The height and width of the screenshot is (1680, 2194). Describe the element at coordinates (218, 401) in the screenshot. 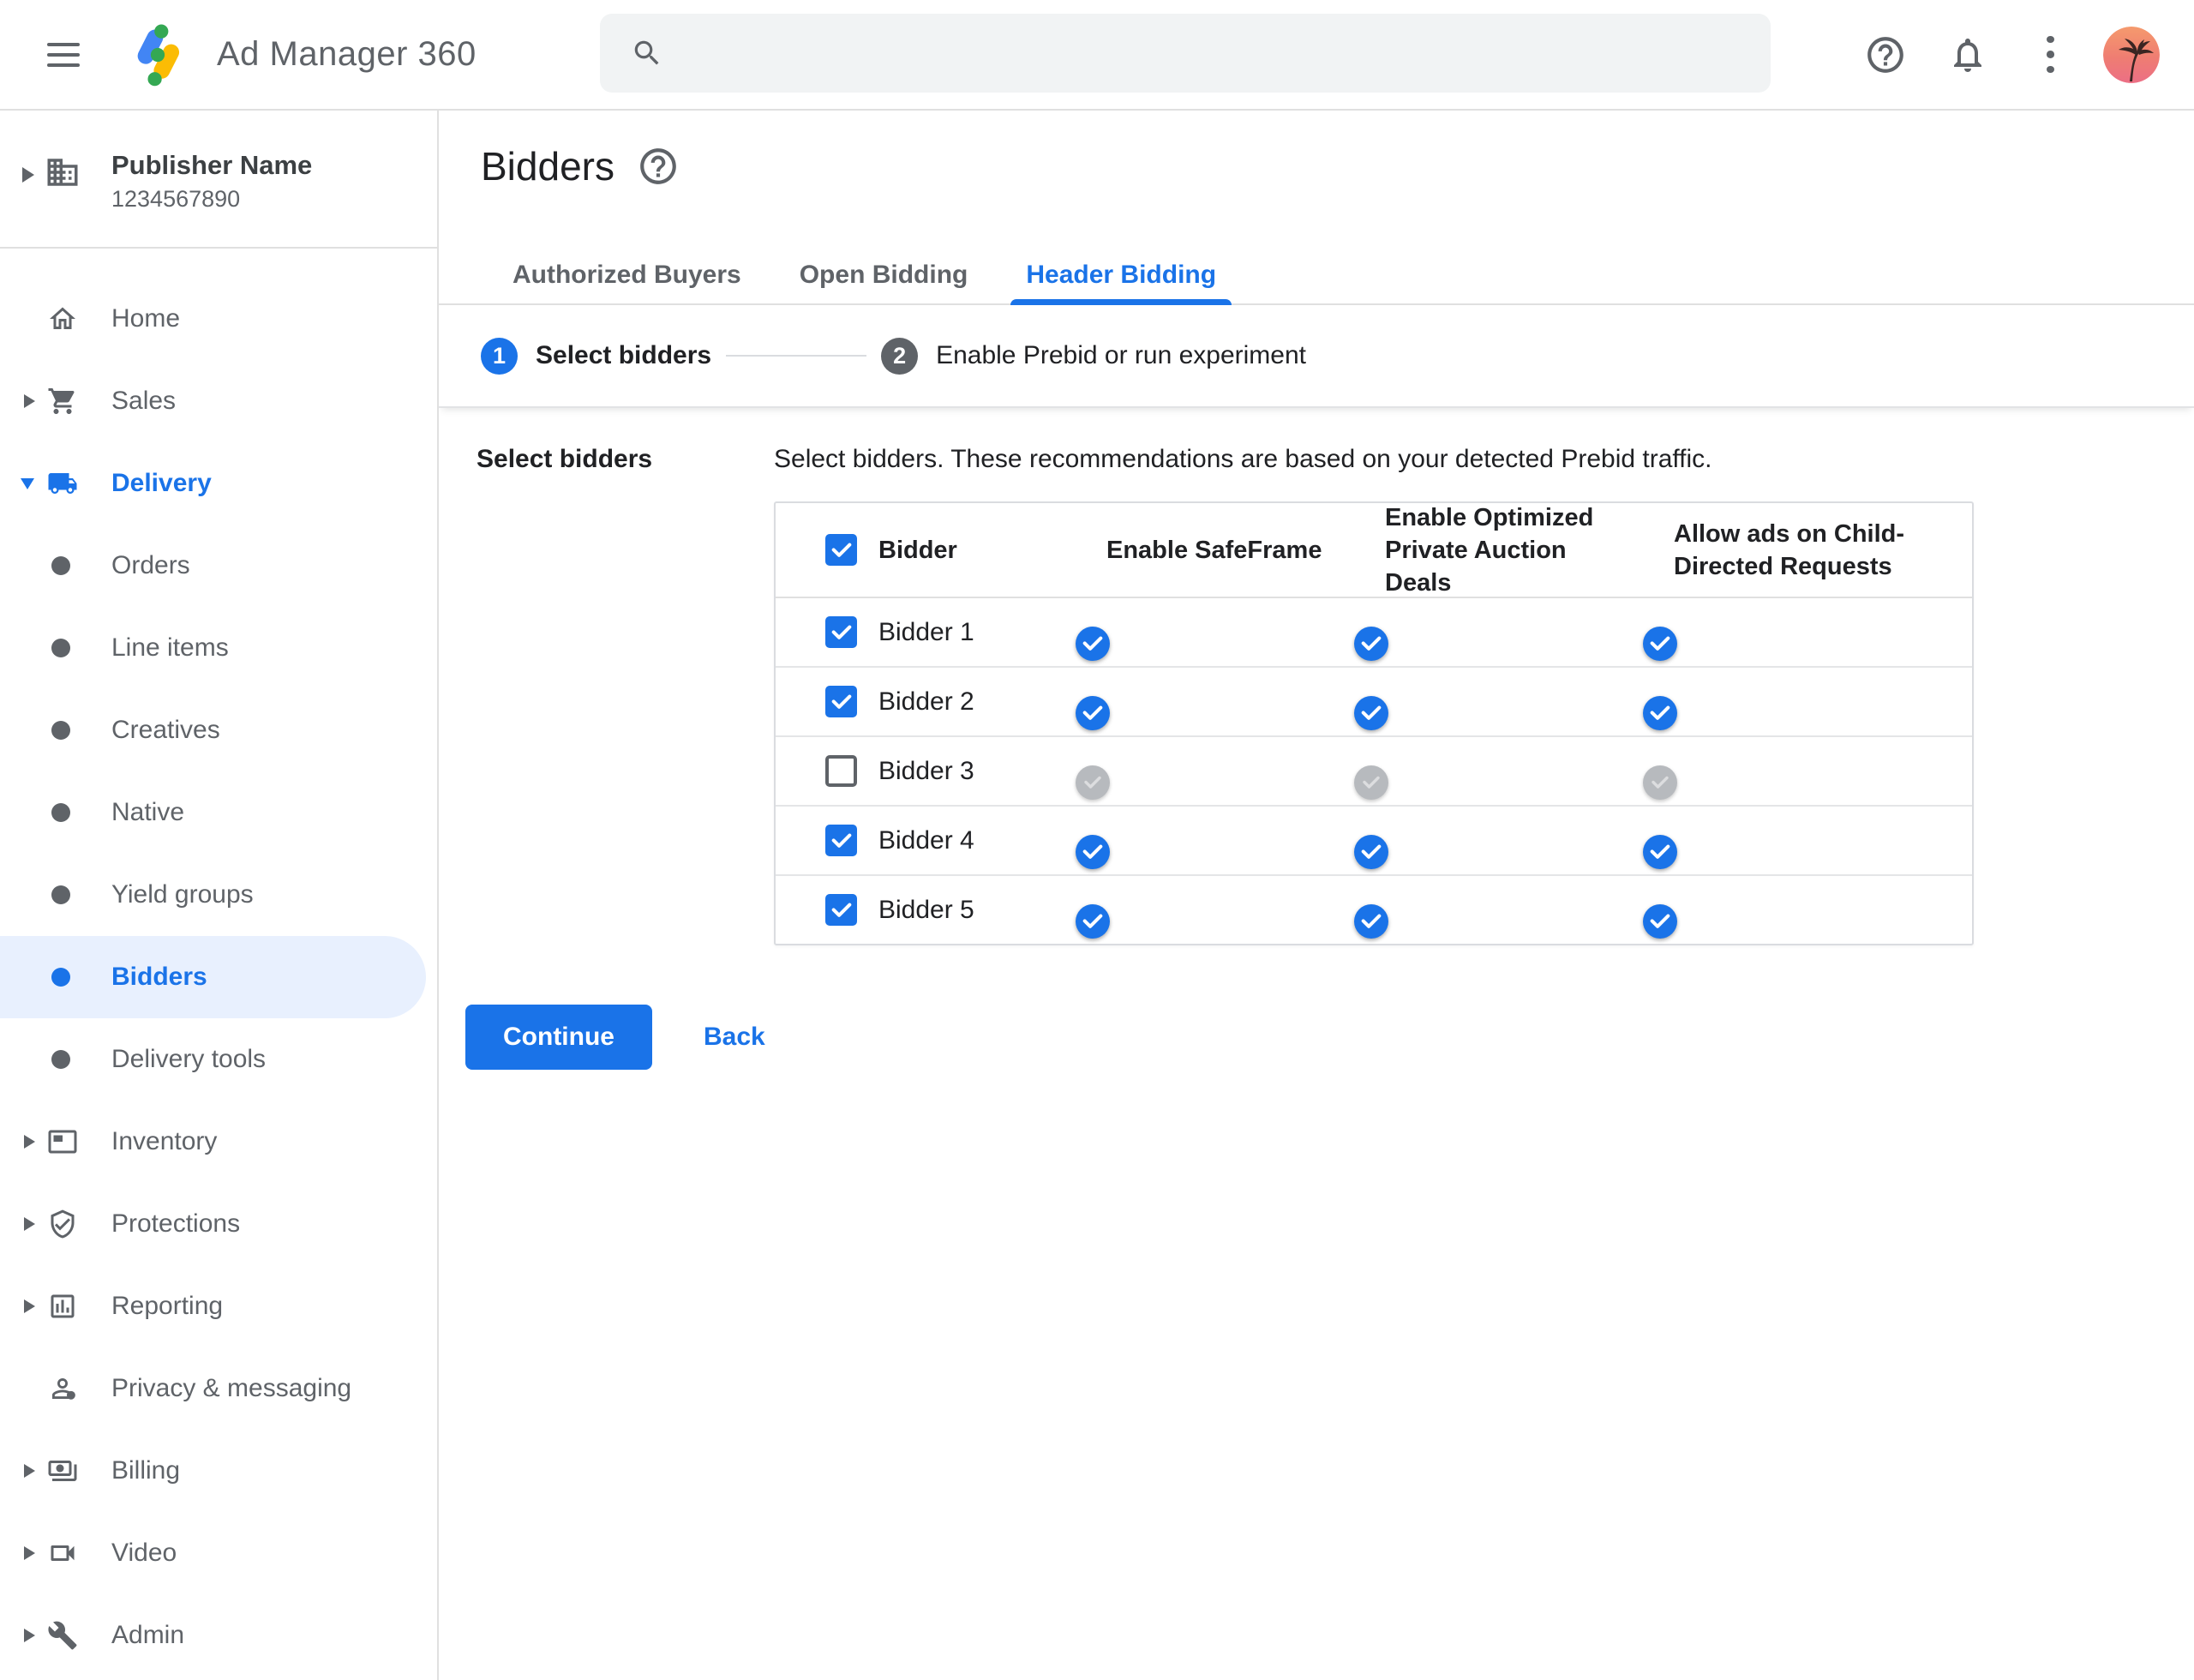

I see `sidebar-item-sales: Sales` at that location.